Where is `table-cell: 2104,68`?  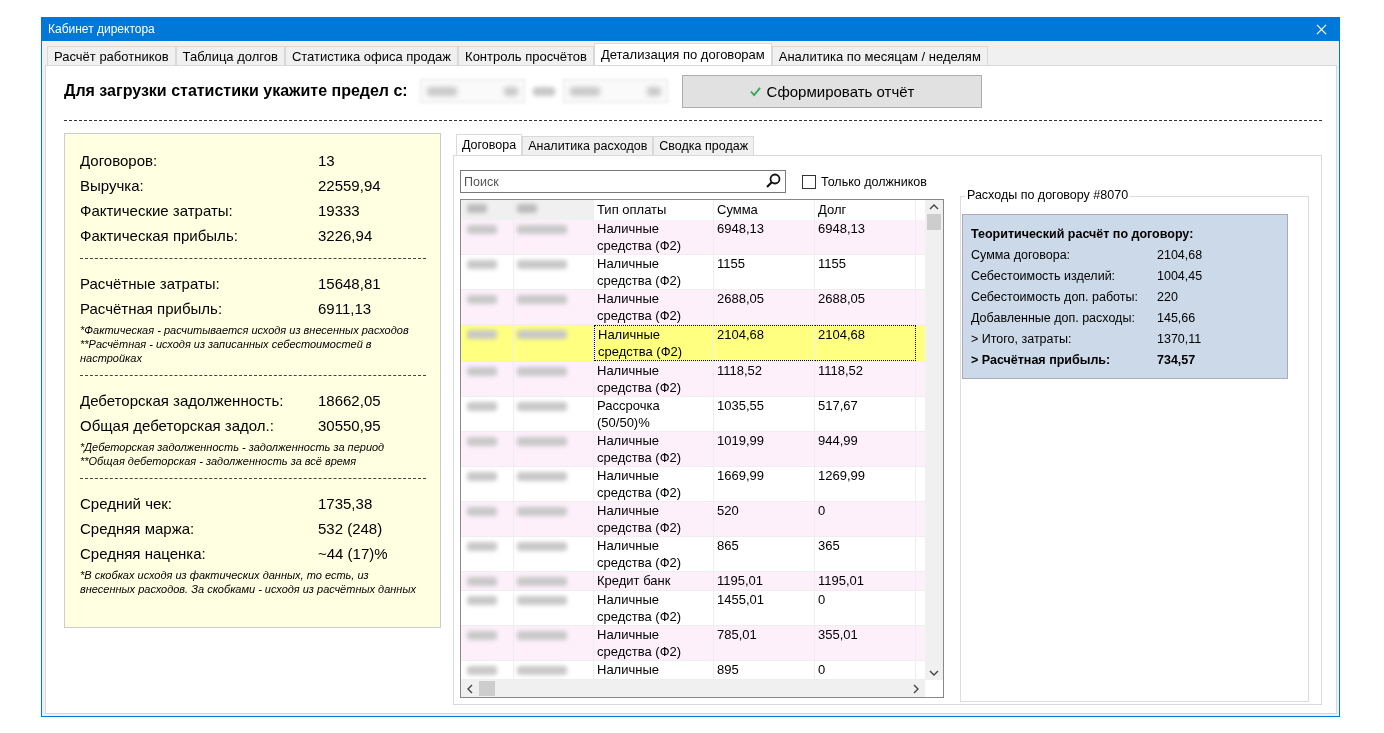
table-cell: 2104,68 is located at coordinates (841, 334).